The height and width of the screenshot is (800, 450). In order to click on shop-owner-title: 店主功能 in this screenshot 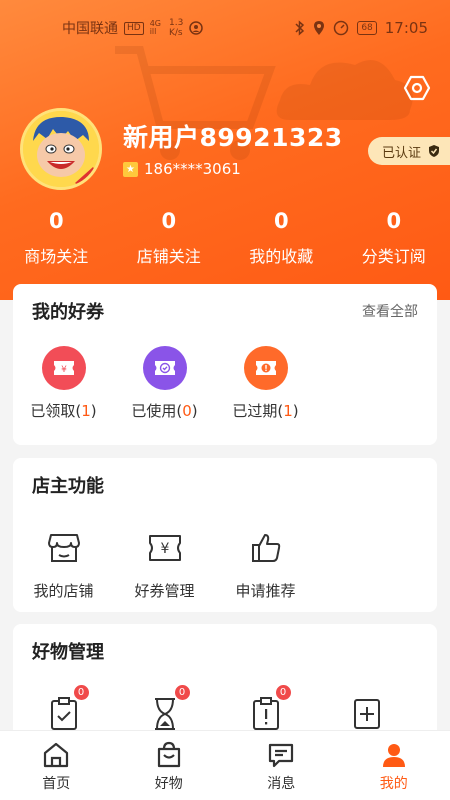, I will do `click(68, 486)`.